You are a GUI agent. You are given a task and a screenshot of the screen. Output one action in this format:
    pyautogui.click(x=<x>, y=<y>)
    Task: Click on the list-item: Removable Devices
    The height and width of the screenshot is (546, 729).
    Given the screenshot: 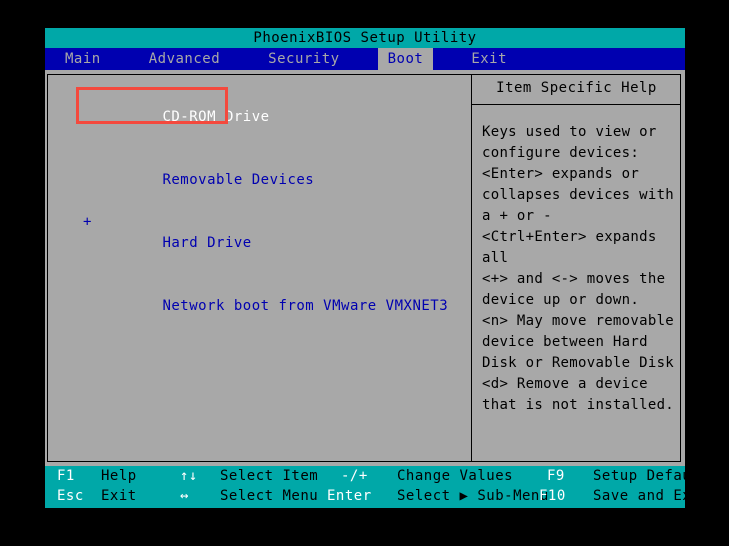 What is the action you would take?
    pyautogui.click(x=260, y=180)
    